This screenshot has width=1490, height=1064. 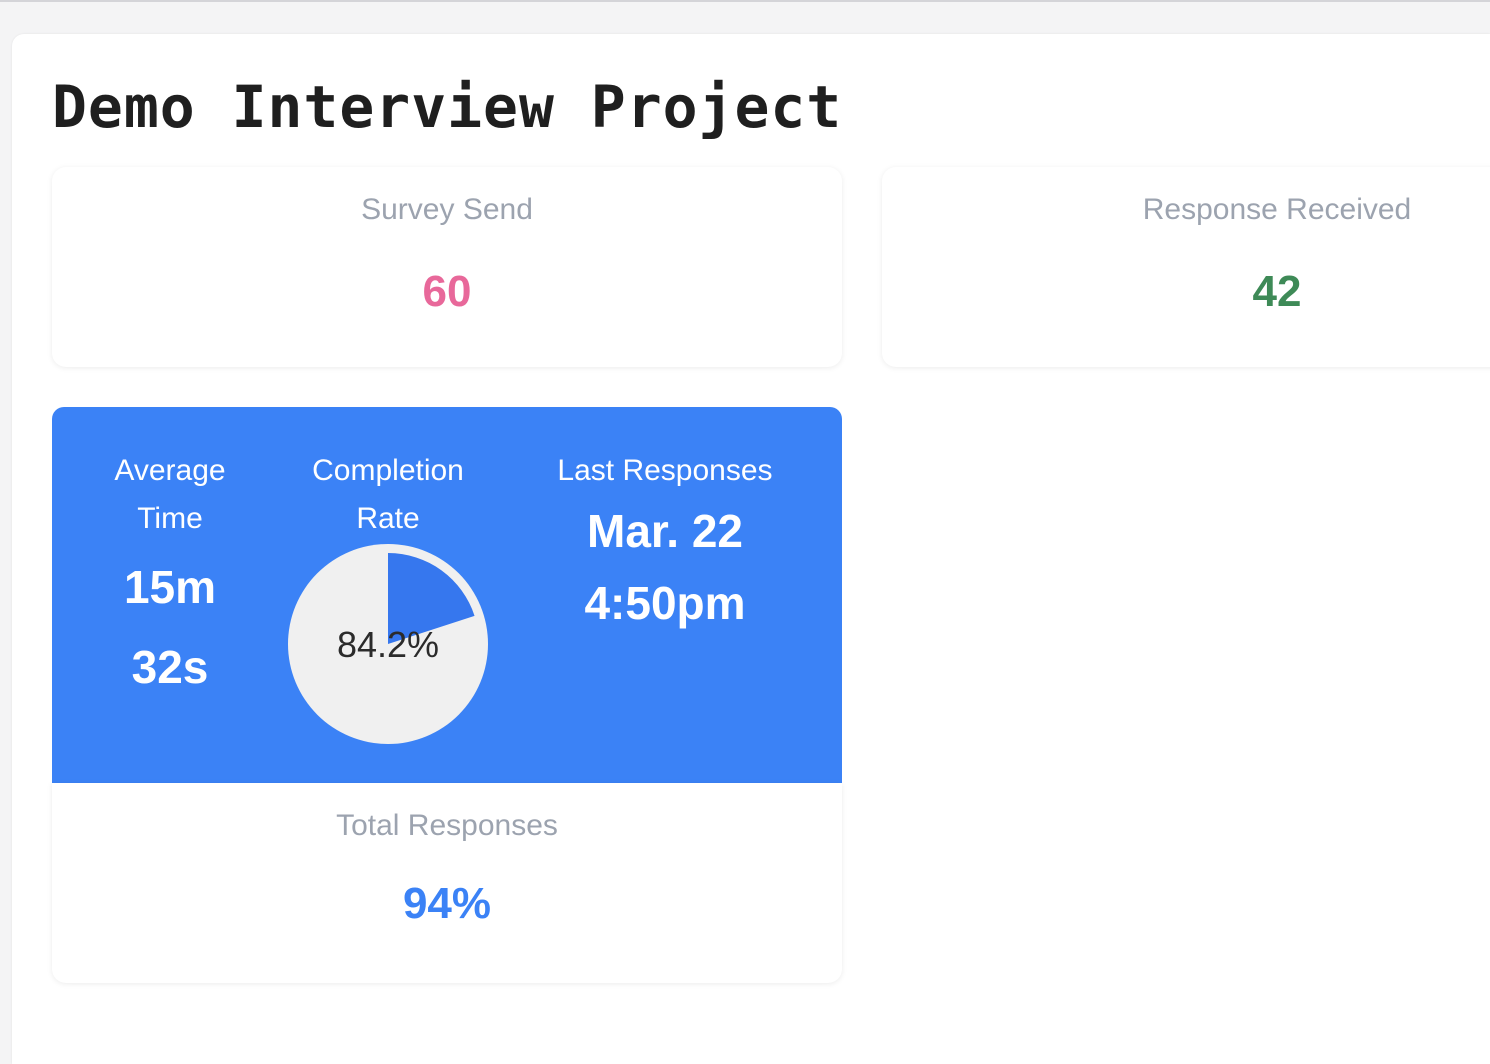 I want to click on last-responses-metric: Last Responses Mar. 22 4:50pm, so click(x=665, y=543).